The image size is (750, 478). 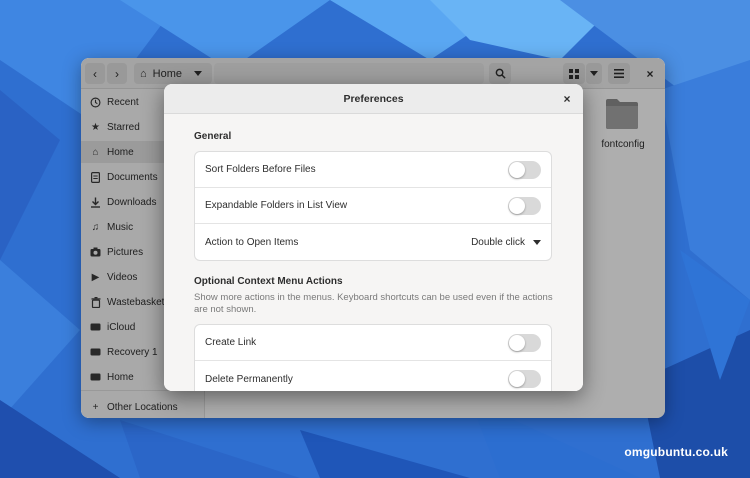 I want to click on row-expandable-folders: Expandable Folders in List View, so click(x=373, y=206).